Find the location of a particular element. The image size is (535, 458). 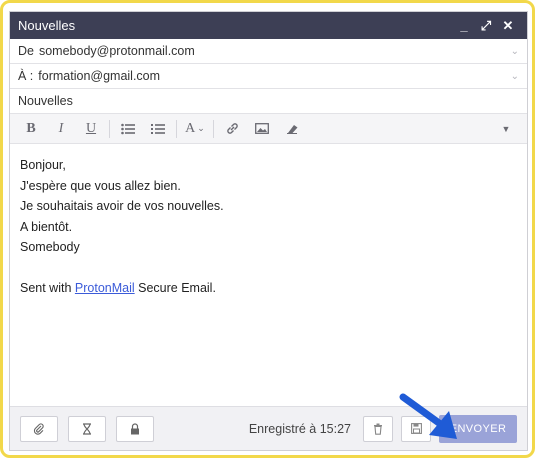

underline-button: U is located at coordinates (91, 129).